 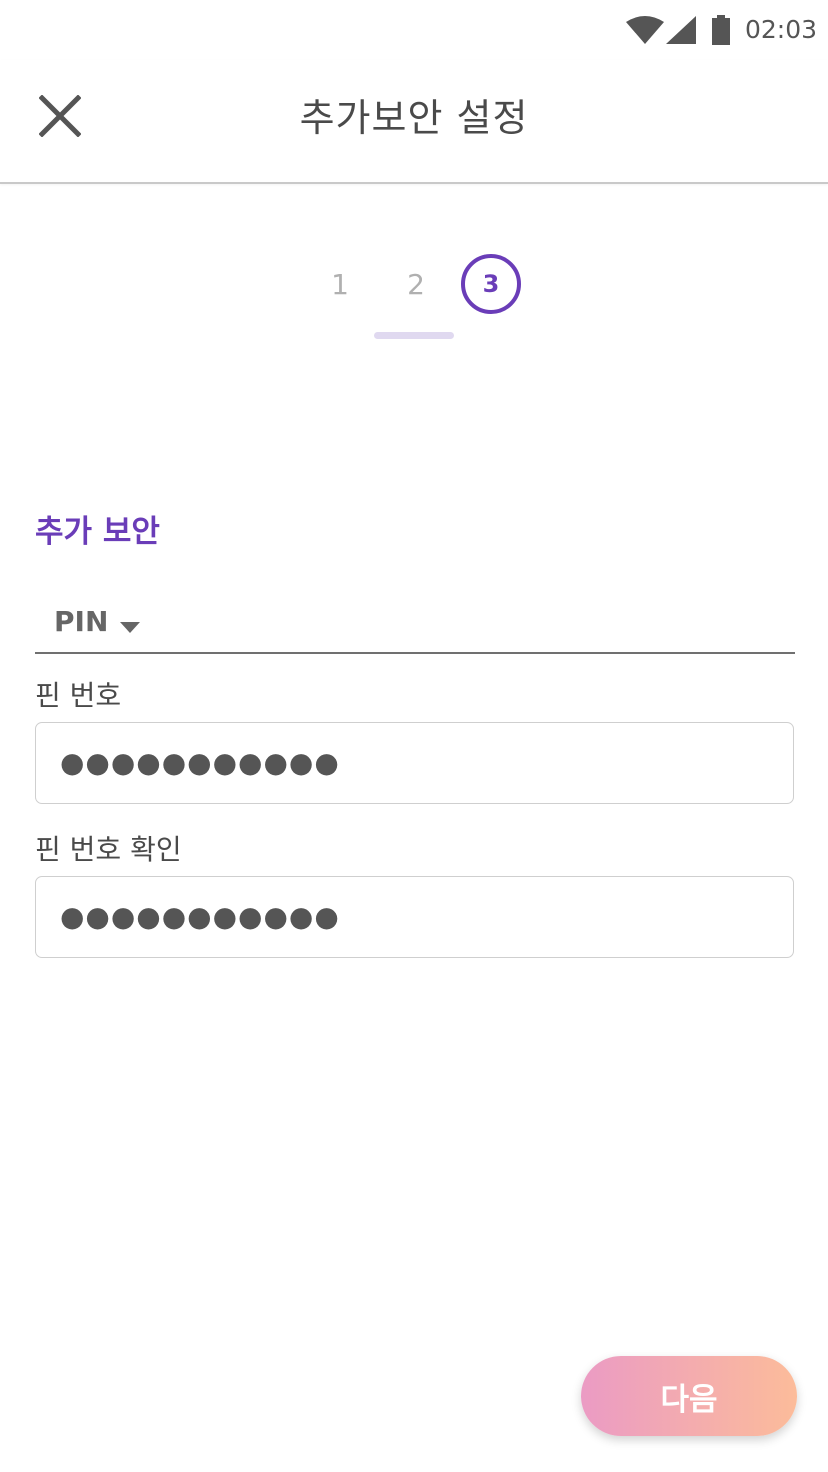 I want to click on pin-confirm-label: 핀 번호 확인, so click(x=108, y=849).